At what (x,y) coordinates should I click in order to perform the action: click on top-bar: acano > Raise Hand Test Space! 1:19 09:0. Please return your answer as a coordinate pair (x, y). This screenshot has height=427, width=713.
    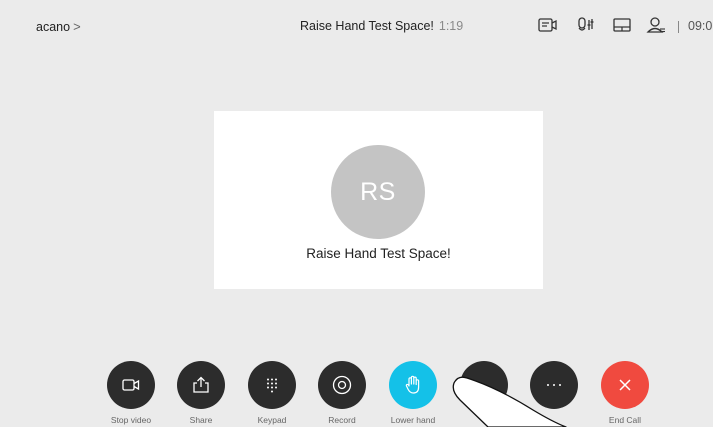
    Looking at the image, I should click on (356, 26).